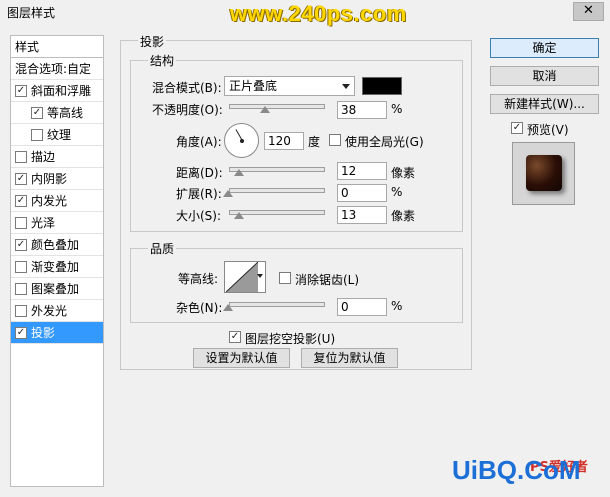  I want to click on list-item-label: 内阴影, so click(49, 179).